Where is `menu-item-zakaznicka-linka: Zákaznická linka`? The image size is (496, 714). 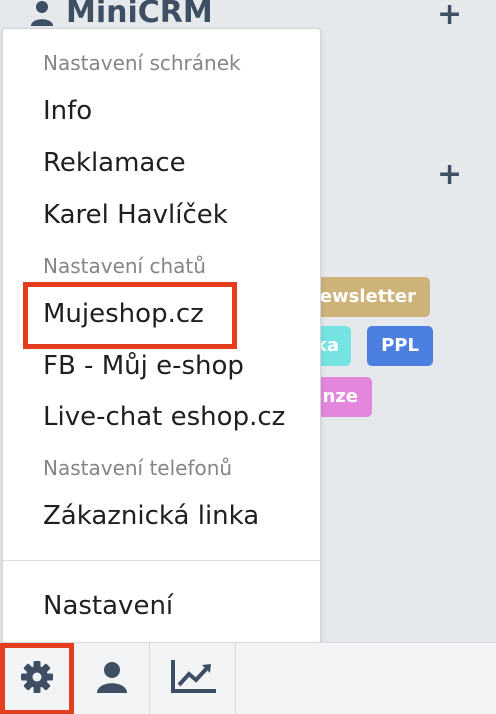
menu-item-zakaznicka-linka: Zákaznická linka is located at coordinates (151, 516).